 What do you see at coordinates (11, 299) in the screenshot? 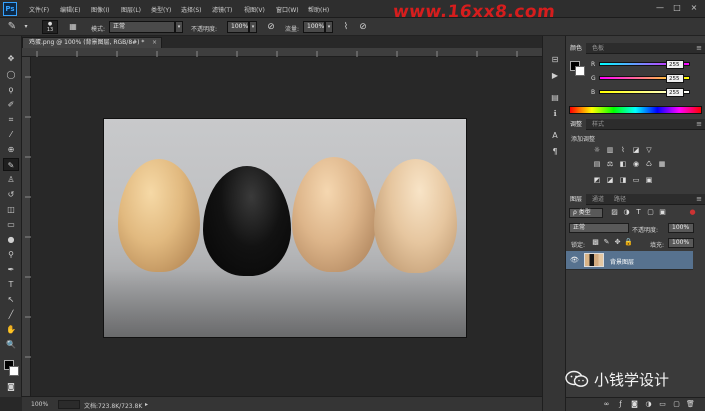
I see `path-select-tool-icon: ↖` at bounding box center [11, 299].